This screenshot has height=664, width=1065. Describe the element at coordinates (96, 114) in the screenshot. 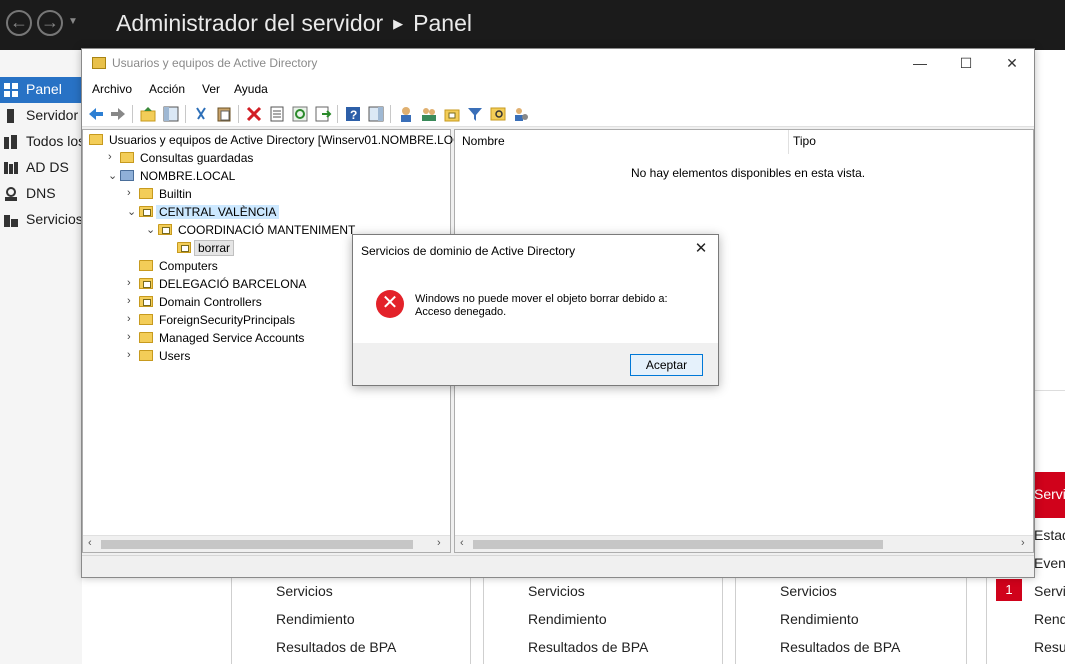

I see `back-arrow-icon` at that location.